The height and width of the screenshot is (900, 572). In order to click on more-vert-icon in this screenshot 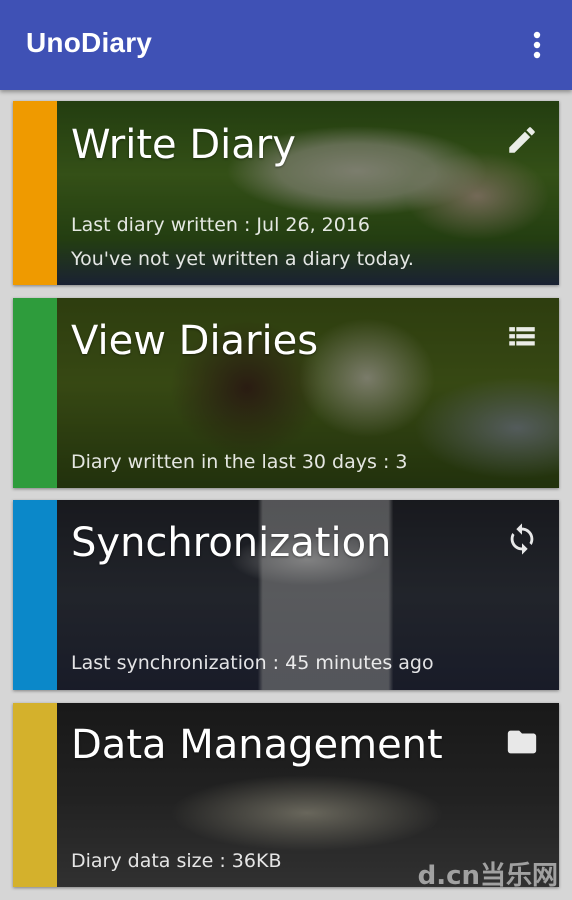, I will do `click(537, 45)`.